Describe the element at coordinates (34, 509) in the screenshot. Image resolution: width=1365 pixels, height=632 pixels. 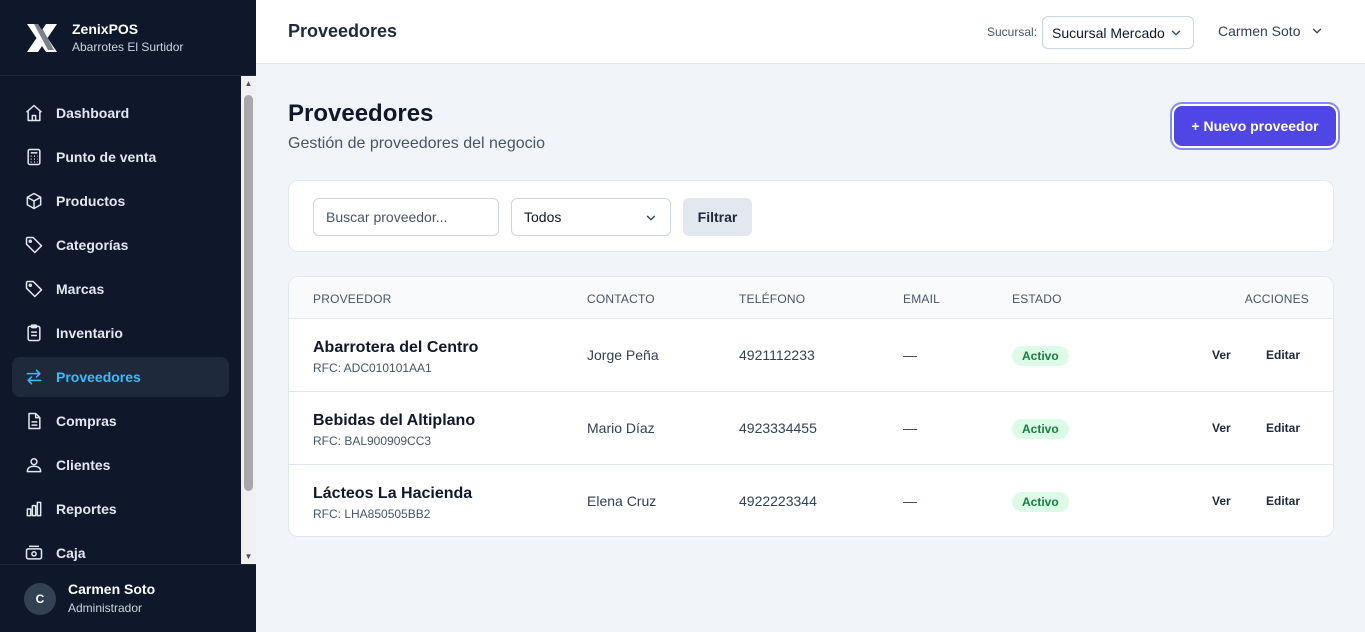
I see `bar-chart-icon` at that location.